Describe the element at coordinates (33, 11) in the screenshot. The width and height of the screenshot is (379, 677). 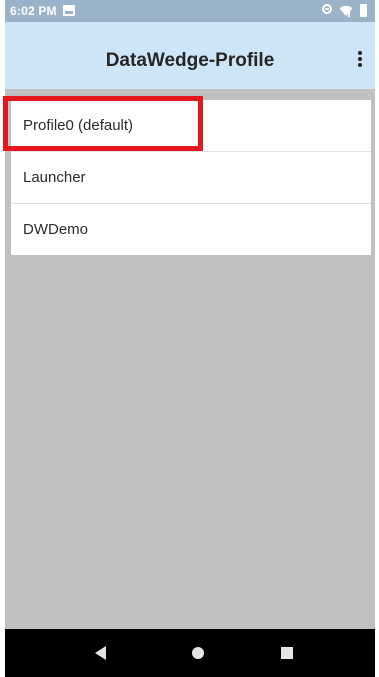
I see `status-time: 6:02 PM` at that location.